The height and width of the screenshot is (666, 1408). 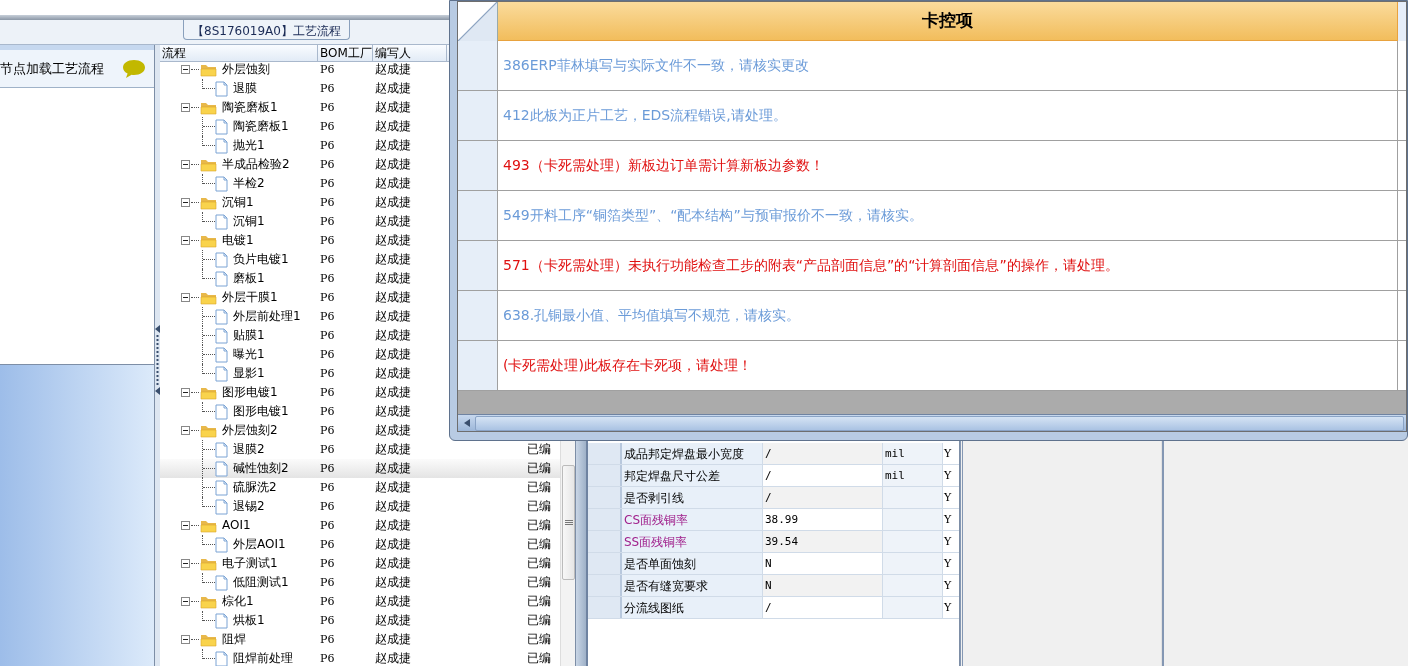 What do you see at coordinates (238, 240) in the screenshot?
I see `tree-node-label: 电镀1` at bounding box center [238, 240].